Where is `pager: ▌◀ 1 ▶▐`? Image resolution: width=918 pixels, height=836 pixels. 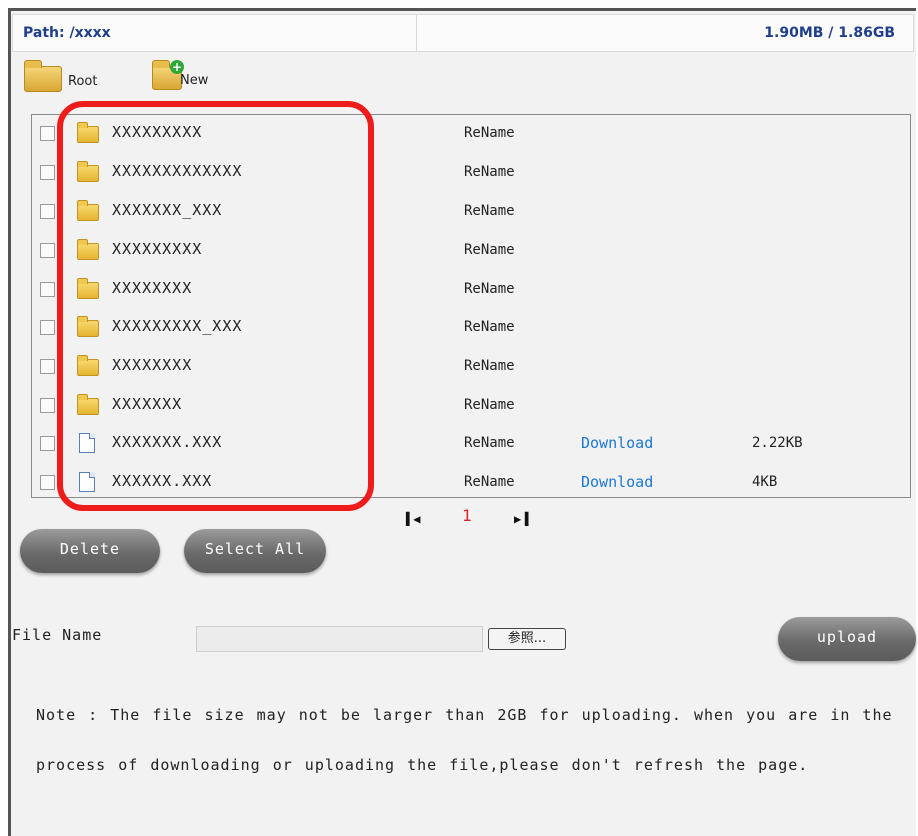 pager: ▌◀ 1 ▶▐ is located at coordinates (470, 518).